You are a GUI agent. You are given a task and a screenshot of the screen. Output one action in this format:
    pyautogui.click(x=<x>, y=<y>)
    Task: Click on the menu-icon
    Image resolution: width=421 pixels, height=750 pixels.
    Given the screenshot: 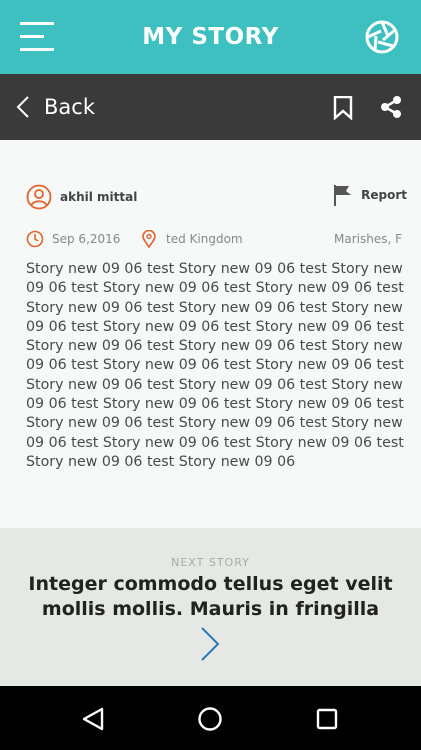 What is the action you would take?
    pyautogui.click(x=37, y=37)
    